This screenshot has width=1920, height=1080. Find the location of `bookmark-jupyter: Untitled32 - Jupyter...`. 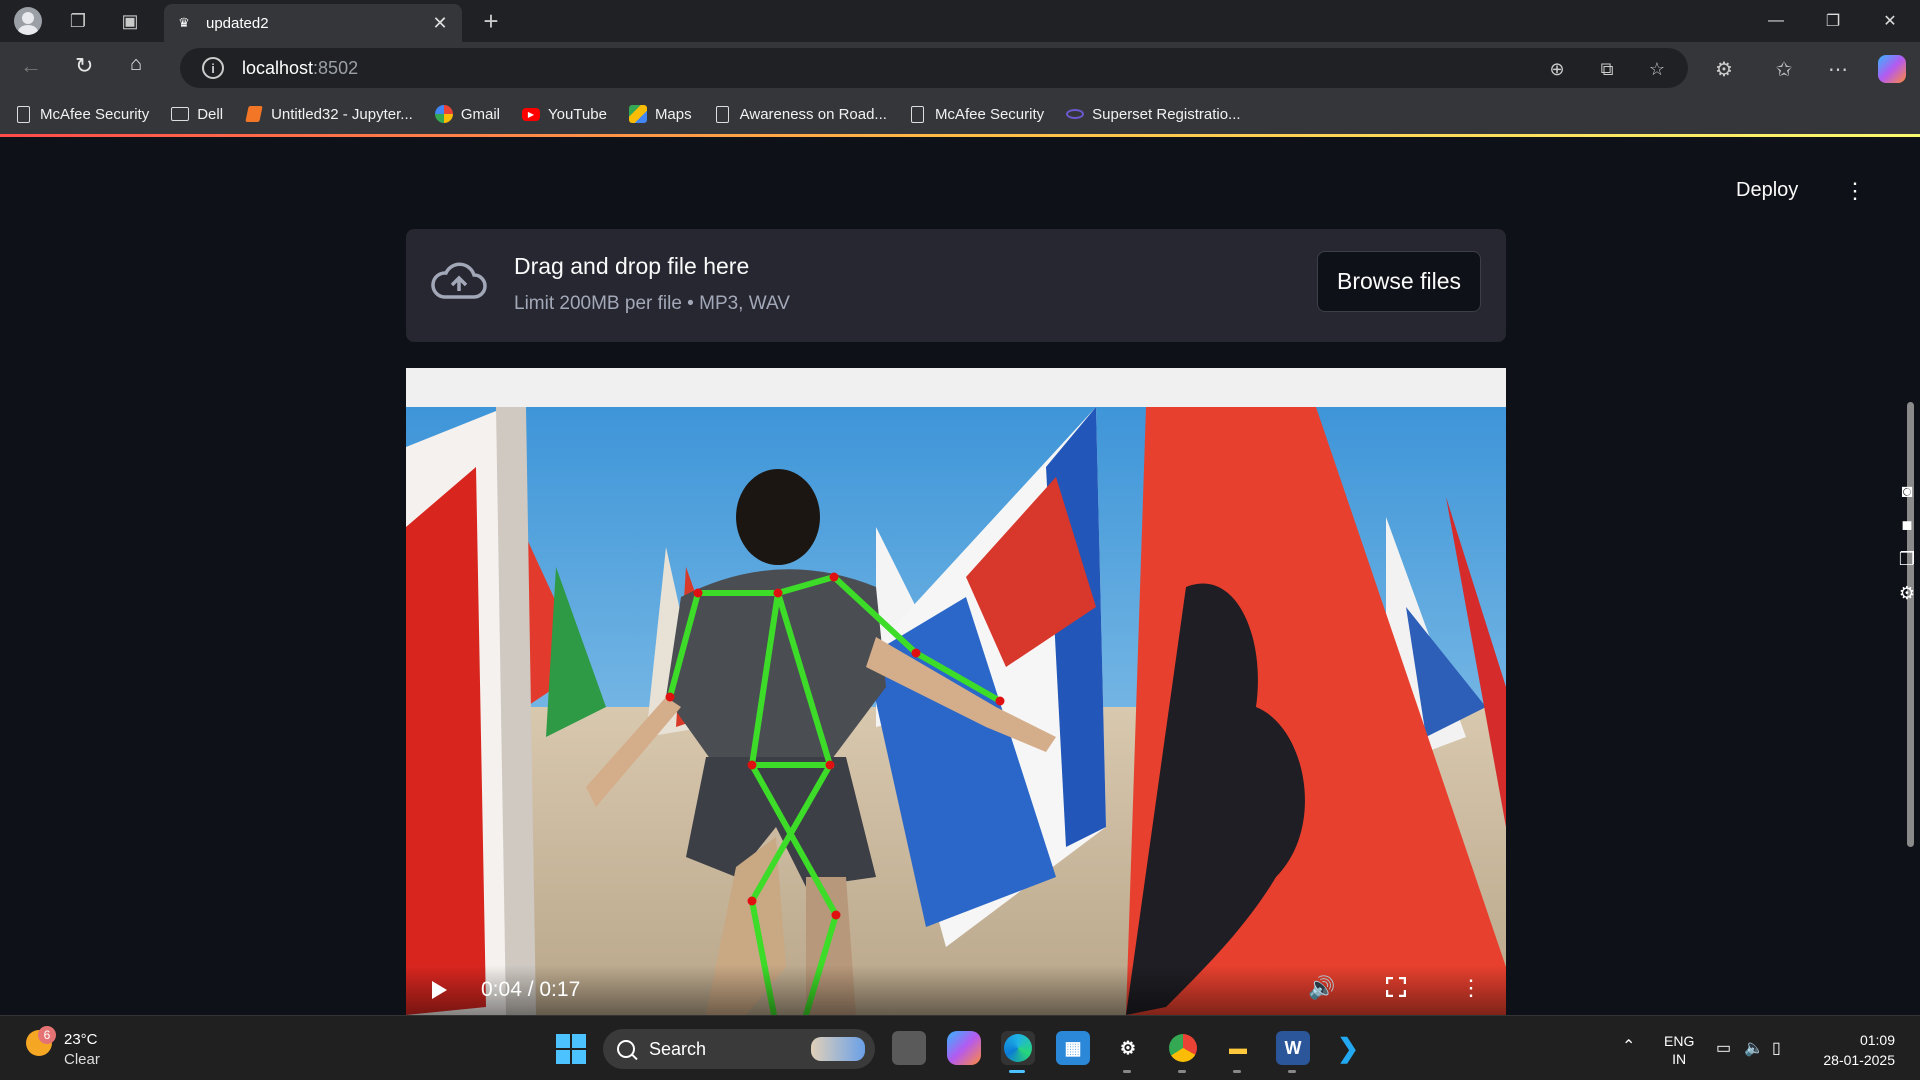

bookmark-jupyter: Untitled32 - Jupyter... is located at coordinates (329, 114).